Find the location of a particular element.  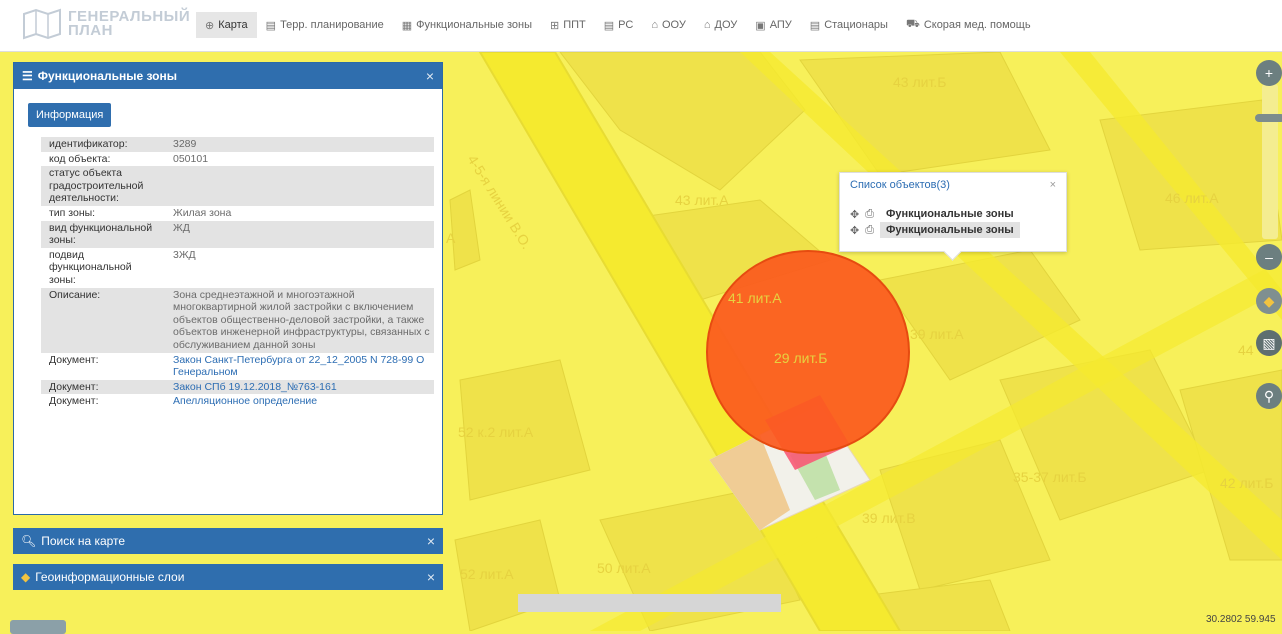

attribute-row: вид функциональной зоны: ЖД is located at coordinates (237, 234).